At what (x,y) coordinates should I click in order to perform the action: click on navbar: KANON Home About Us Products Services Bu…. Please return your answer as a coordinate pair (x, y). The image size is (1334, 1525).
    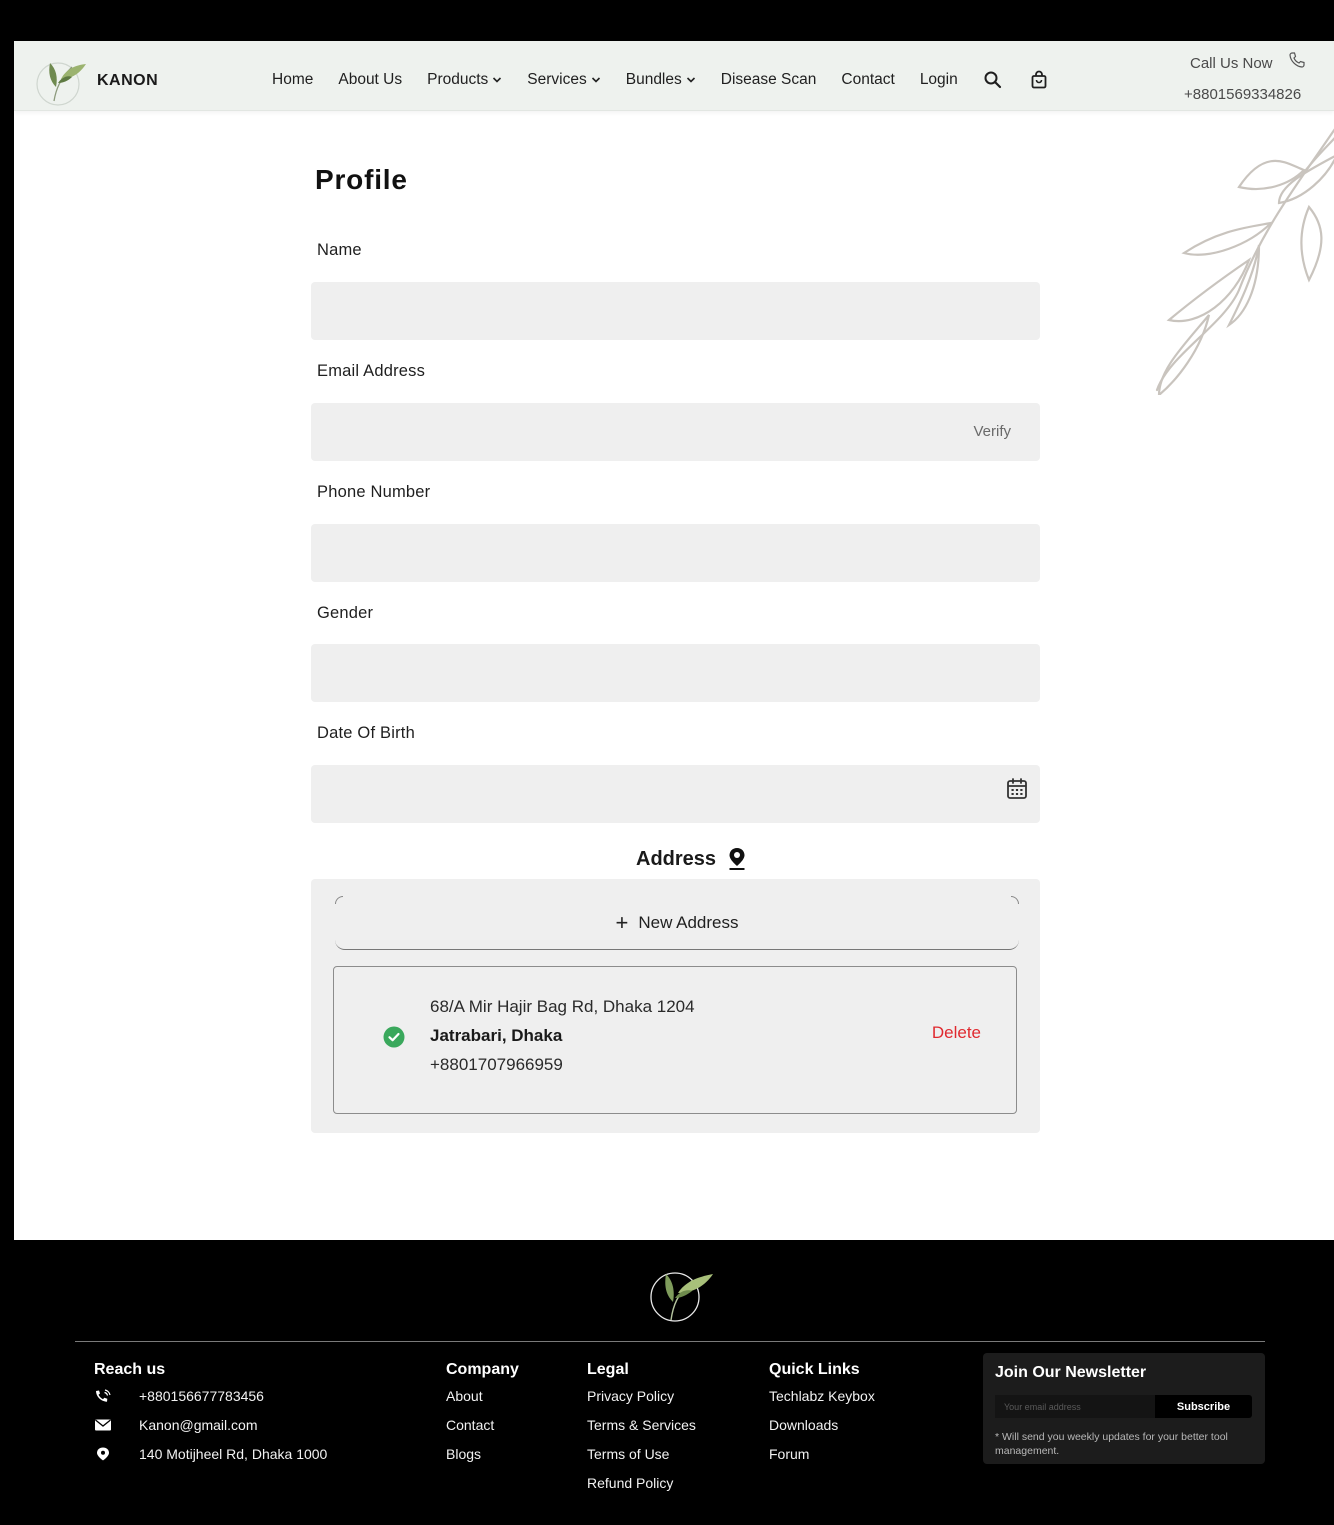
    Looking at the image, I should click on (674, 76).